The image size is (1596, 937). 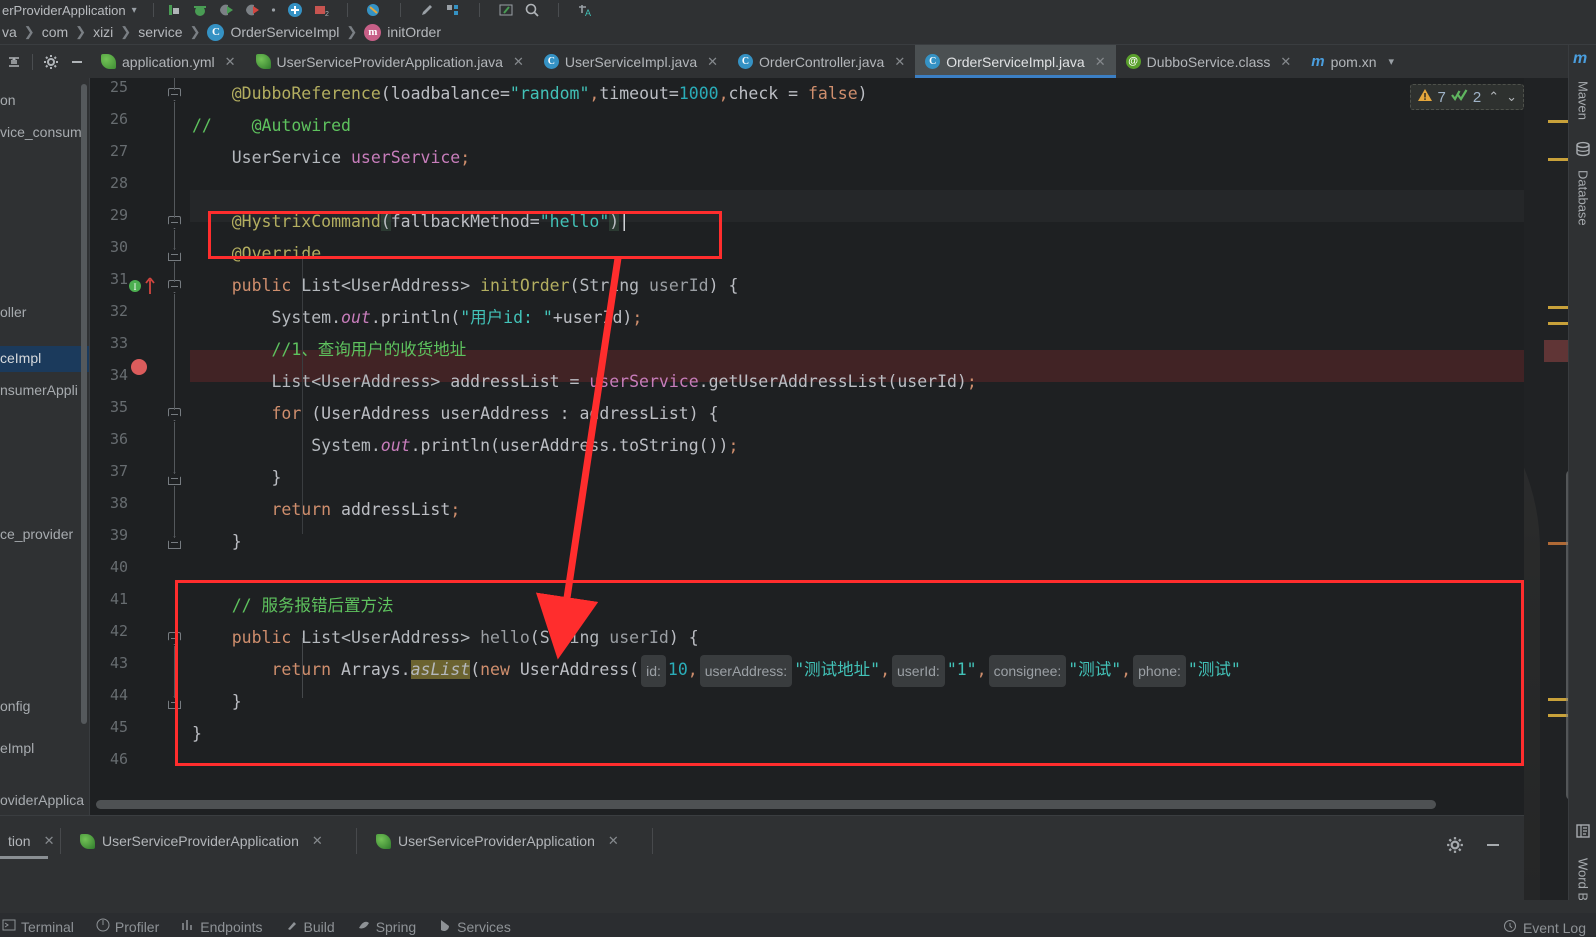 I want to click on tab-dubbo-service-class: @ DubboService.class ✕, so click(x=1209, y=61).